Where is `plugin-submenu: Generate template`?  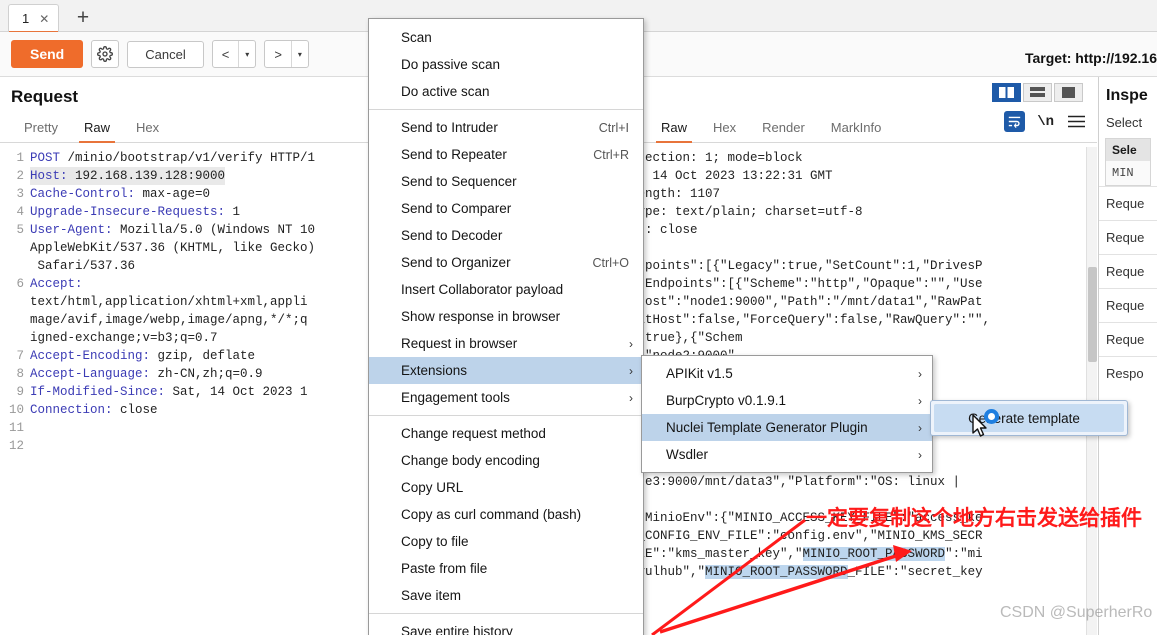 plugin-submenu: Generate template is located at coordinates (1029, 418).